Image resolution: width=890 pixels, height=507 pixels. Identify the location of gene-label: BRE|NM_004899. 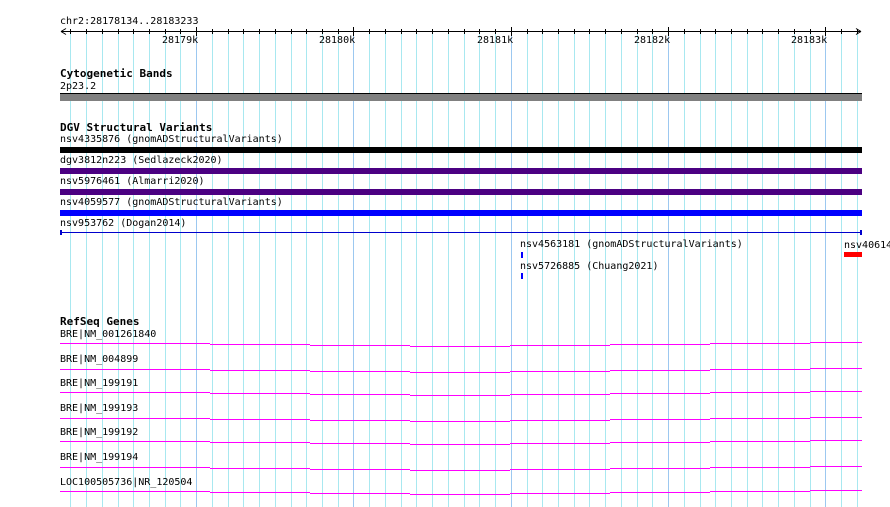
(99, 359).